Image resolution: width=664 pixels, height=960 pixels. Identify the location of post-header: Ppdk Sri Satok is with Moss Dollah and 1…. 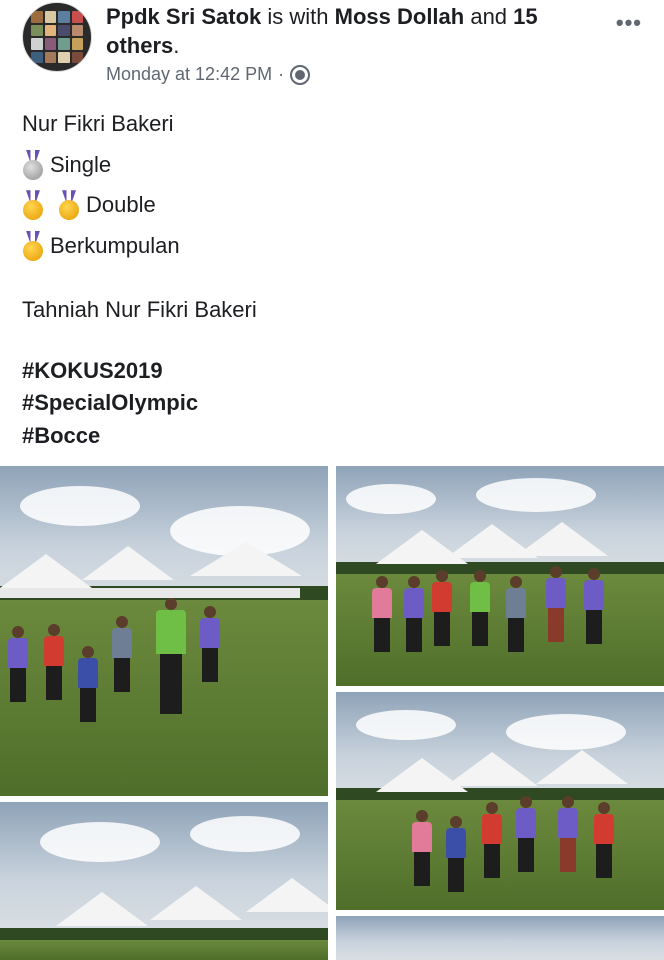
(332, 48).